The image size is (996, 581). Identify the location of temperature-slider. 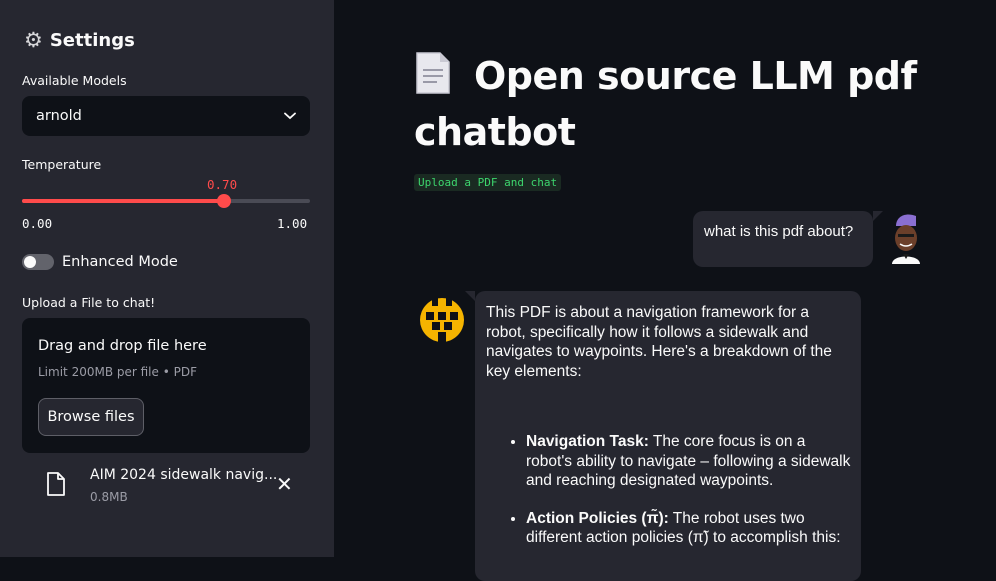
(166, 201).